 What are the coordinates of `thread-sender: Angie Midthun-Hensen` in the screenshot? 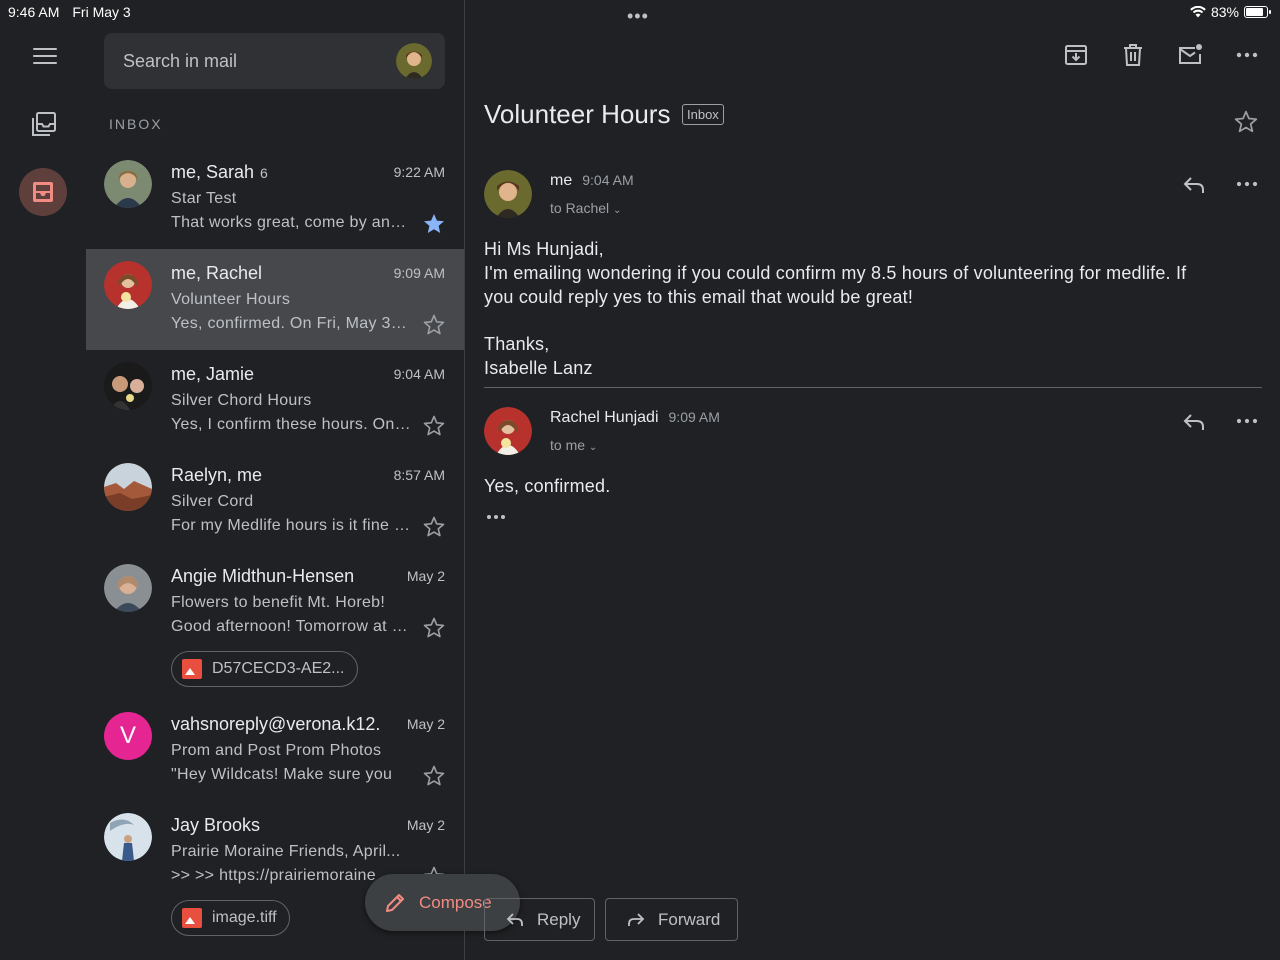 It's located at (263, 576).